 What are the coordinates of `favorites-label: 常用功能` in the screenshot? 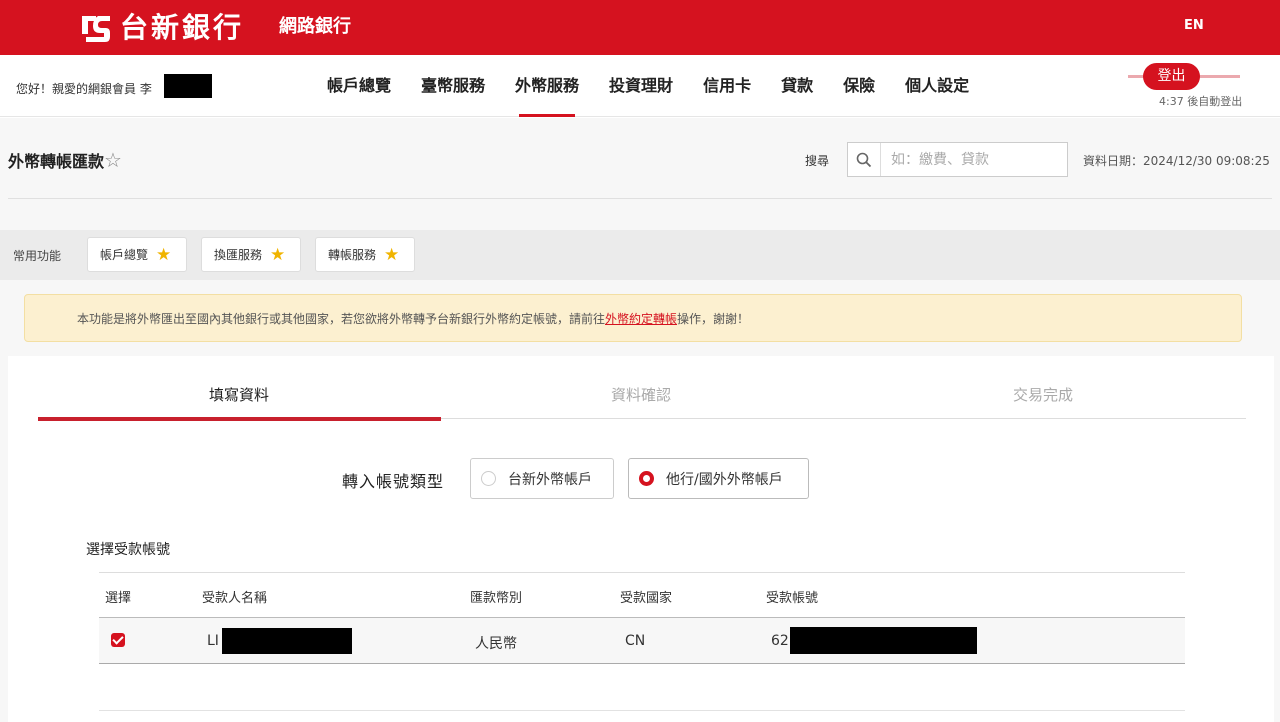 It's located at (37, 256).